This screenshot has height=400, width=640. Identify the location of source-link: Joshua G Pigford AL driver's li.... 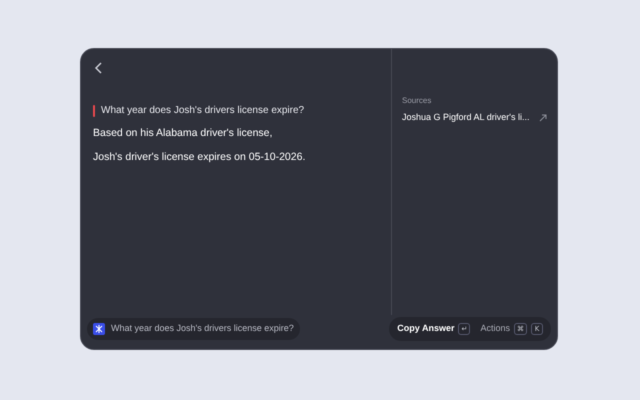
(466, 117).